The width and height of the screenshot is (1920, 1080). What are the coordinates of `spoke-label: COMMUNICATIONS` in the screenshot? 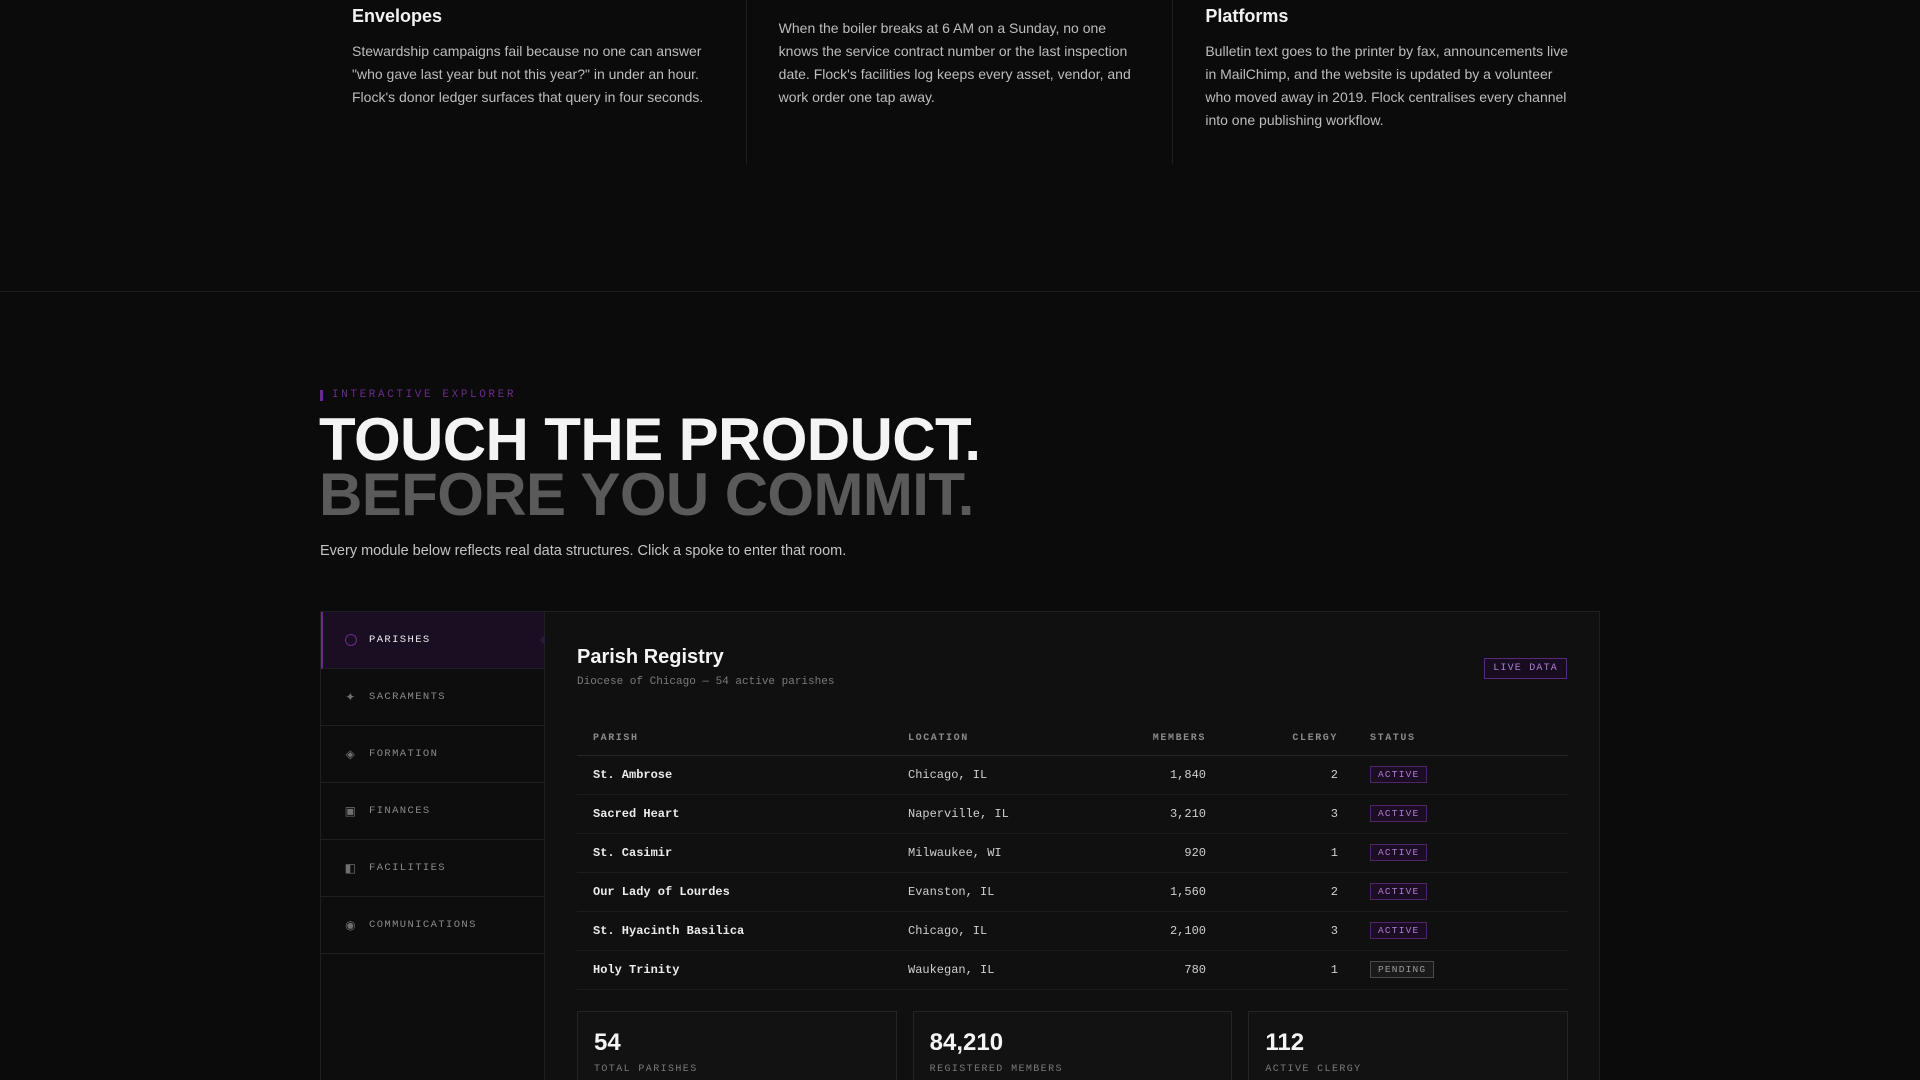 It's located at (423, 925).